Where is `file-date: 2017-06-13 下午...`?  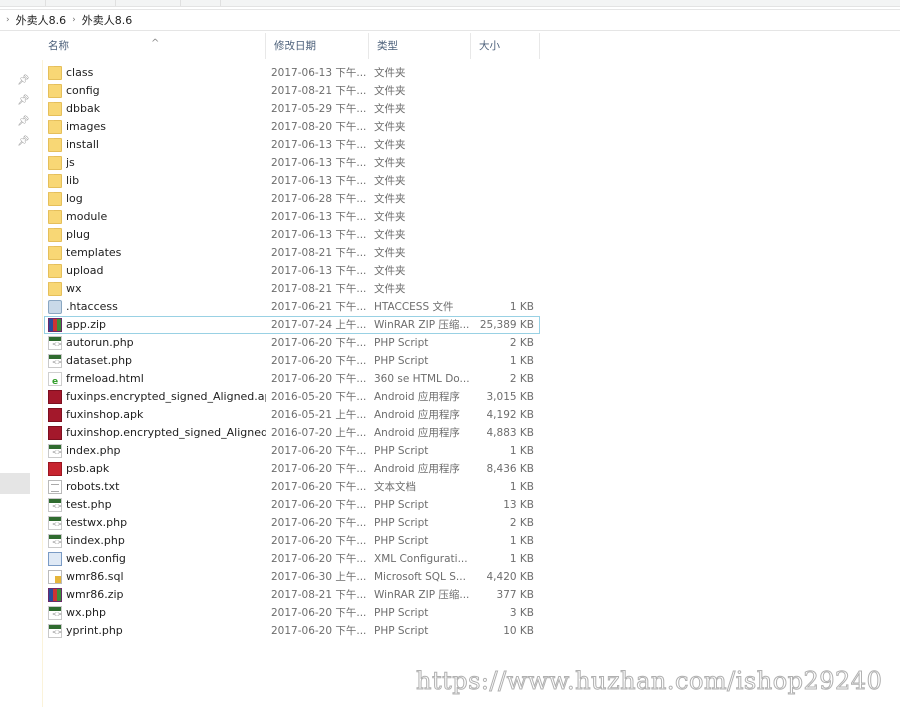
file-date: 2017-06-13 下午... is located at coordinates (319, 235).